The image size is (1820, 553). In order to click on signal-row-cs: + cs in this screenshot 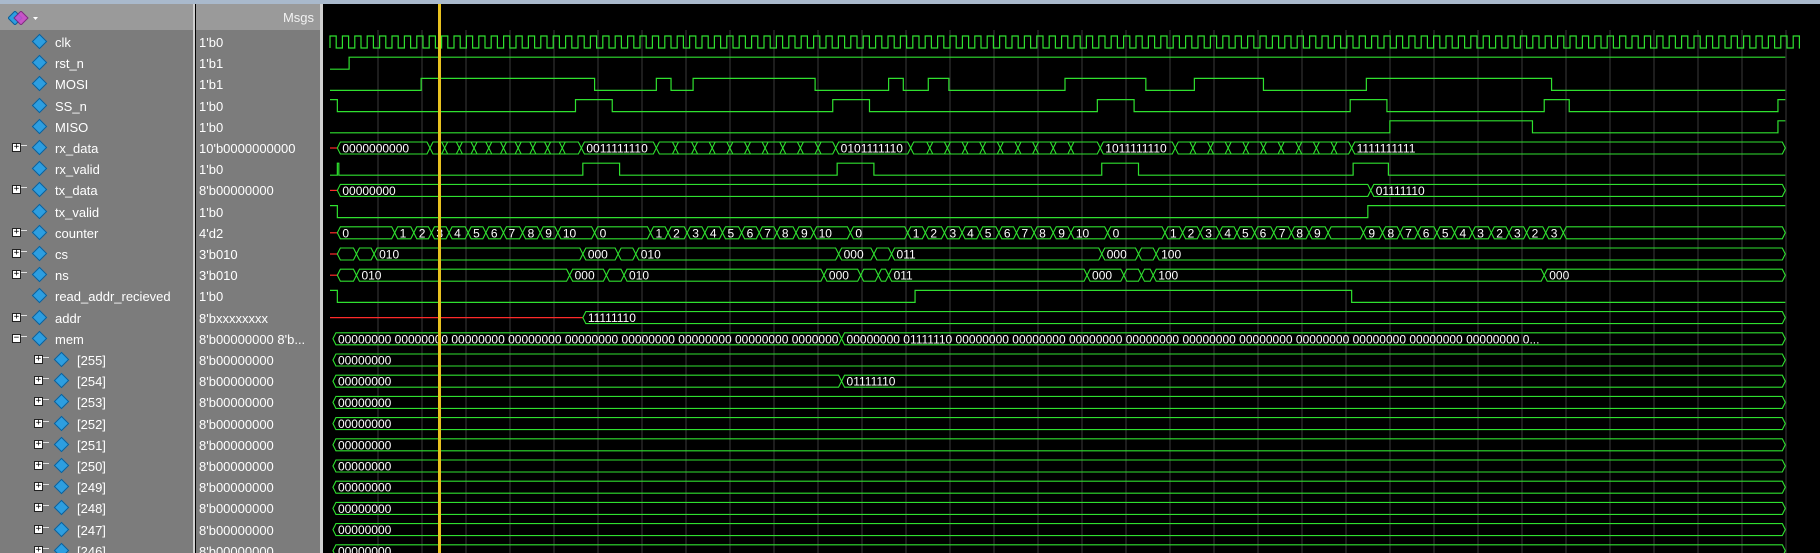, I will do `click(96, 254)`.